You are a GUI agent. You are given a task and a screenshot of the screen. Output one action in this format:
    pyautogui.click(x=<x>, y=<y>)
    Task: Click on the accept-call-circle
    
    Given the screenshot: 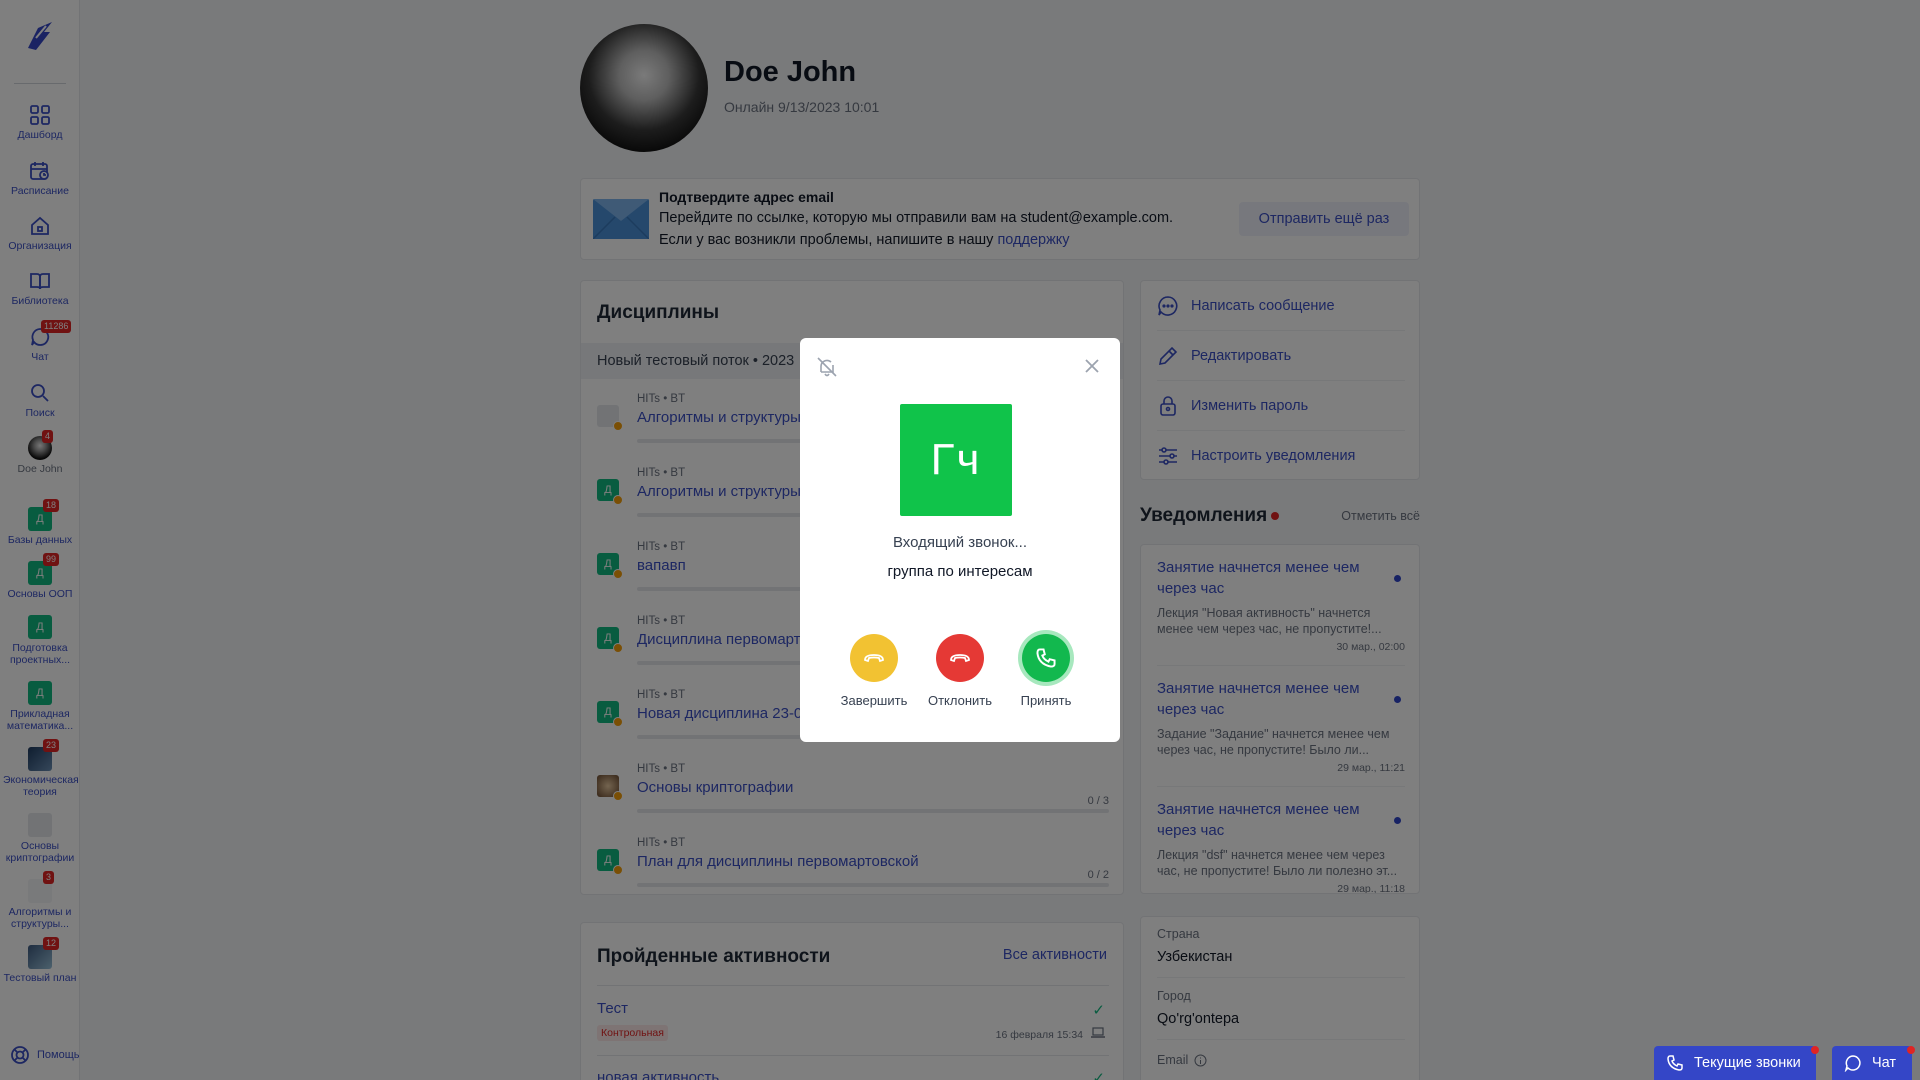 What is the action you would take?
    pyautogui.click(x=1046, y=658)
    